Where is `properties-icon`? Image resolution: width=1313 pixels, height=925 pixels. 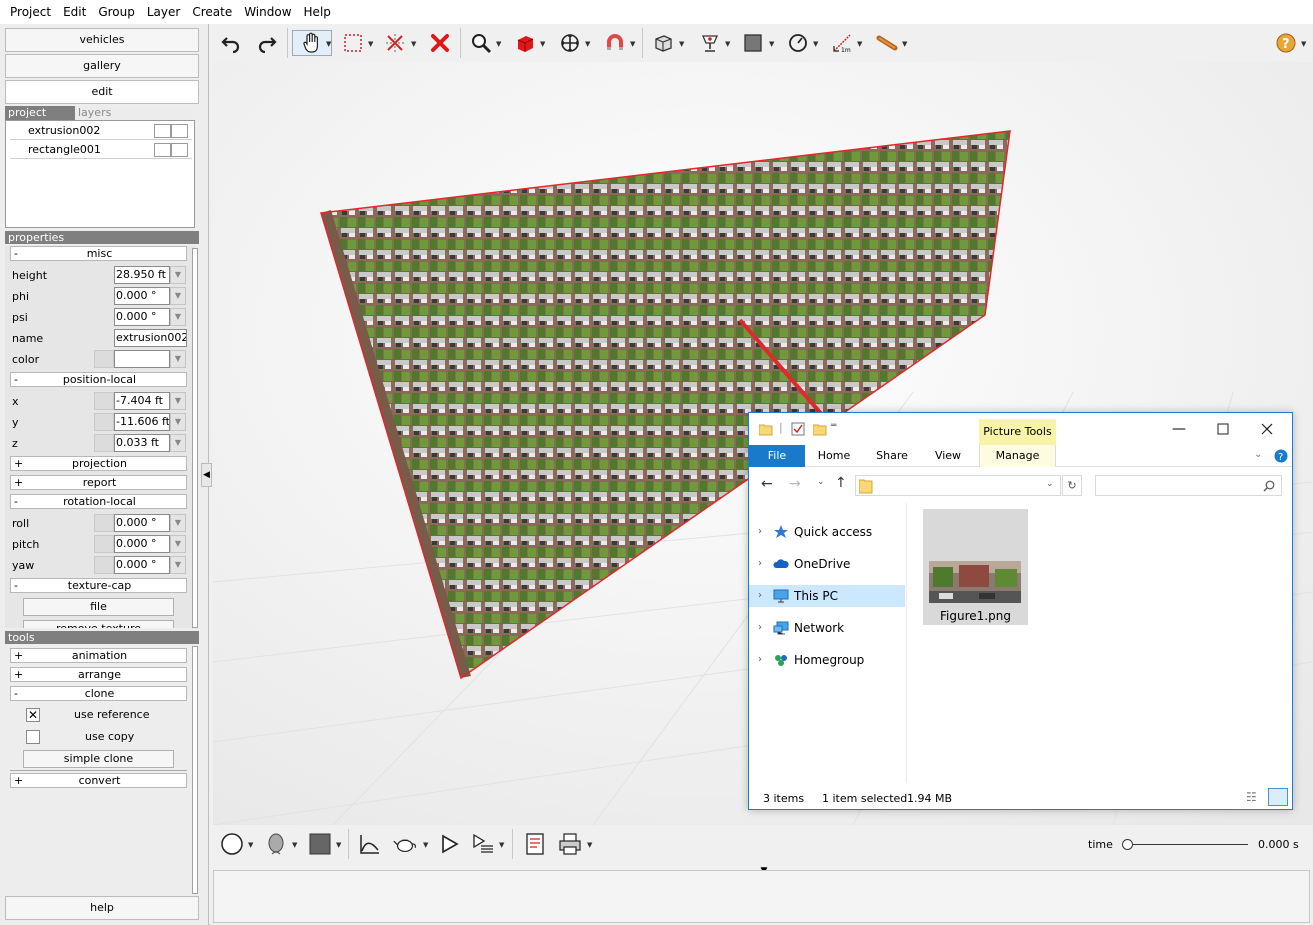
properties-icon is located at coordinates (798, 429).